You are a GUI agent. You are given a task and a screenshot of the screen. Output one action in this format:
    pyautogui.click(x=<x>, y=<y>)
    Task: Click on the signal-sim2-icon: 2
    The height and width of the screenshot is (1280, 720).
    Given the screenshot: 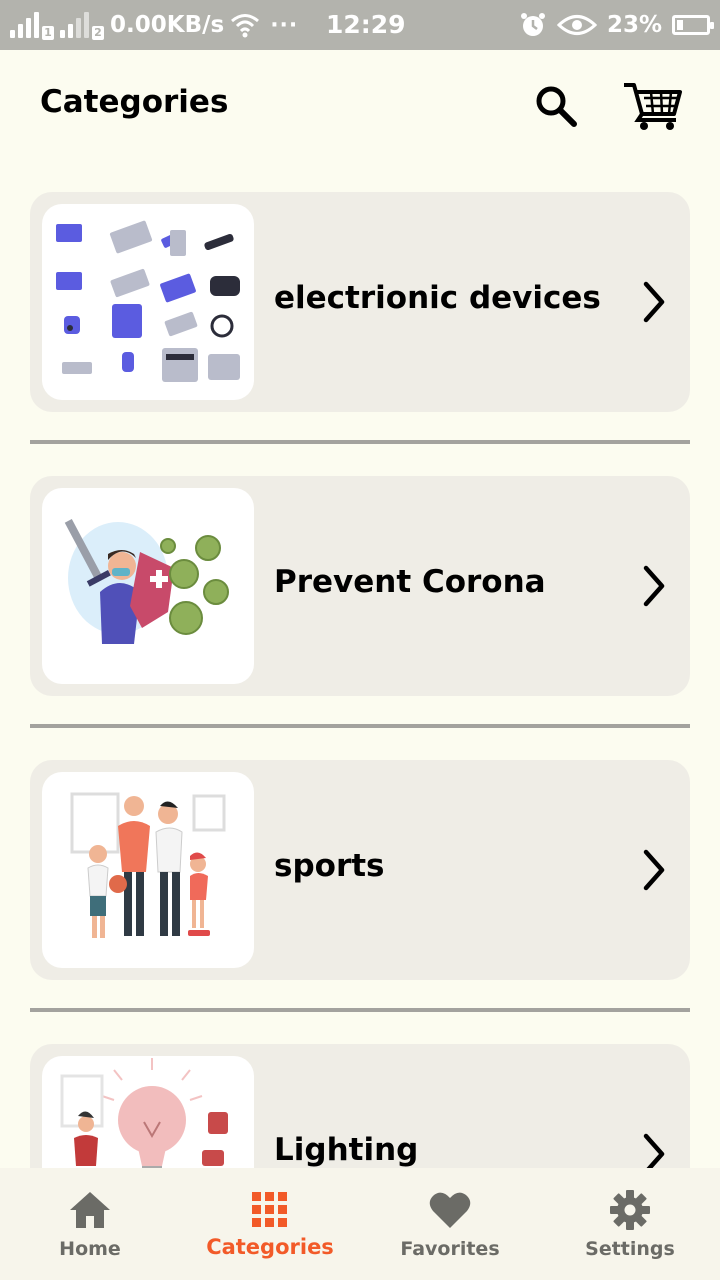 What is the action you would take?
    pyautogui.click(x=82, y=25)
    